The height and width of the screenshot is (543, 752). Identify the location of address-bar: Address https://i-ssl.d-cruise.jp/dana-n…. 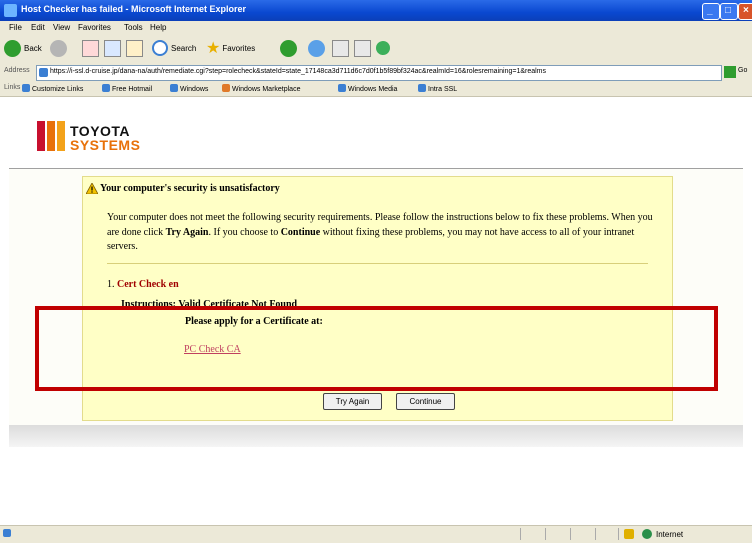
(376, 73).